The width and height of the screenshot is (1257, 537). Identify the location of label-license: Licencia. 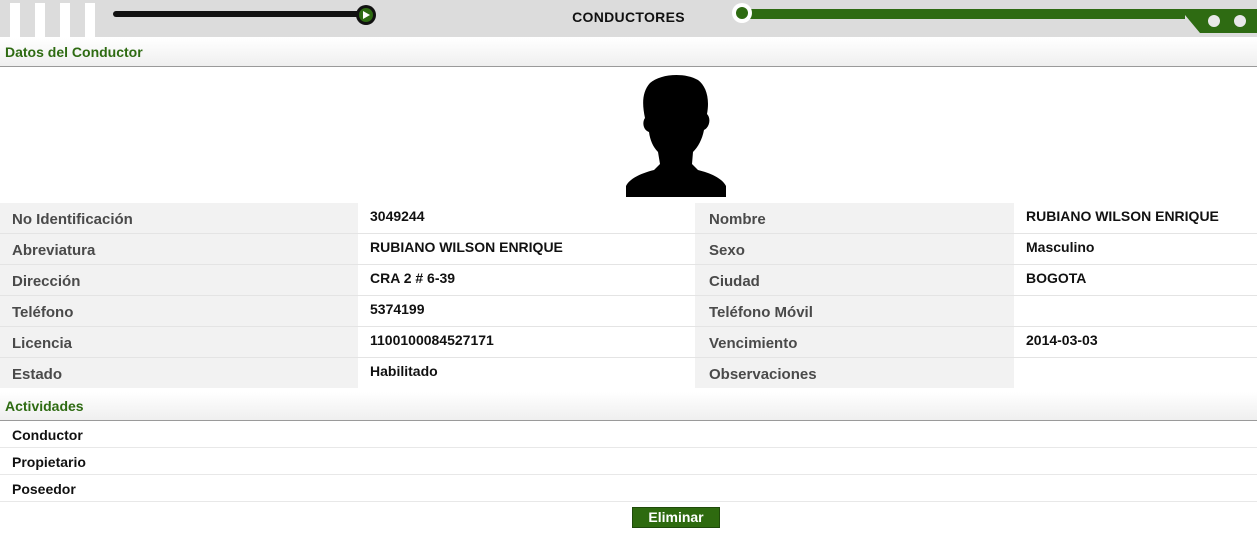
(179, 342).